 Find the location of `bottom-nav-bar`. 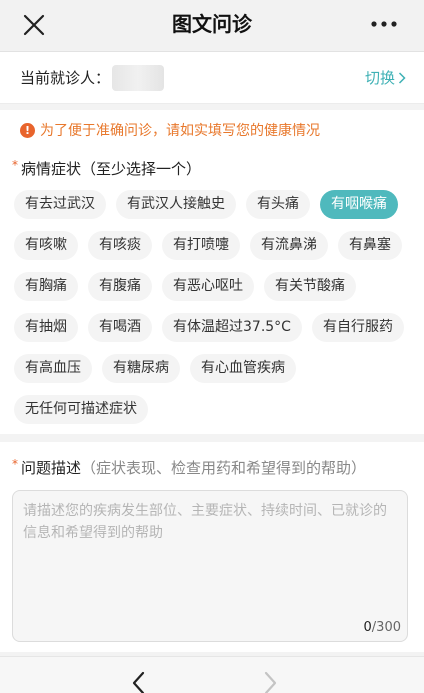

bottom-nav-bar is located at coordinates (212, 674).